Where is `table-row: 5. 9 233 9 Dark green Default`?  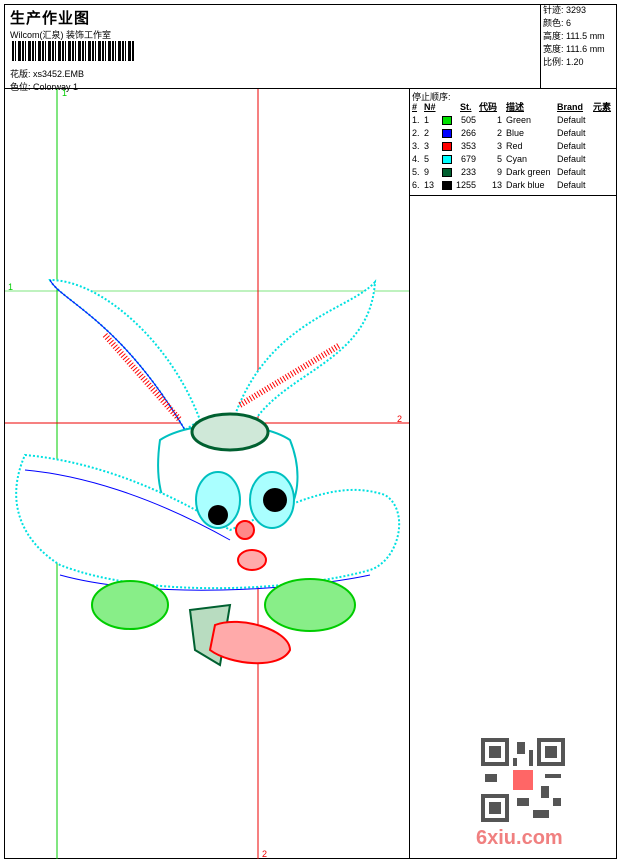 table-row: 5. 9 233 9 Dark green Default is located at coordinates (513, 172).